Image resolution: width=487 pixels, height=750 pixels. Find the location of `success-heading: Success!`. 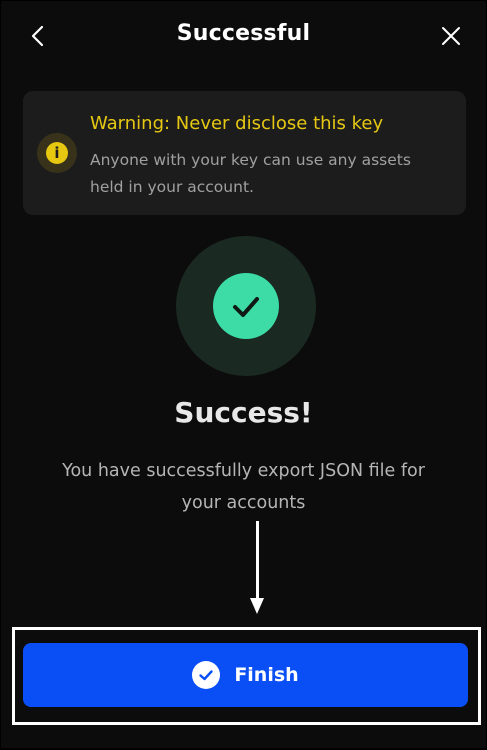

success-heading: Success! is located at coordinates (243, 412).